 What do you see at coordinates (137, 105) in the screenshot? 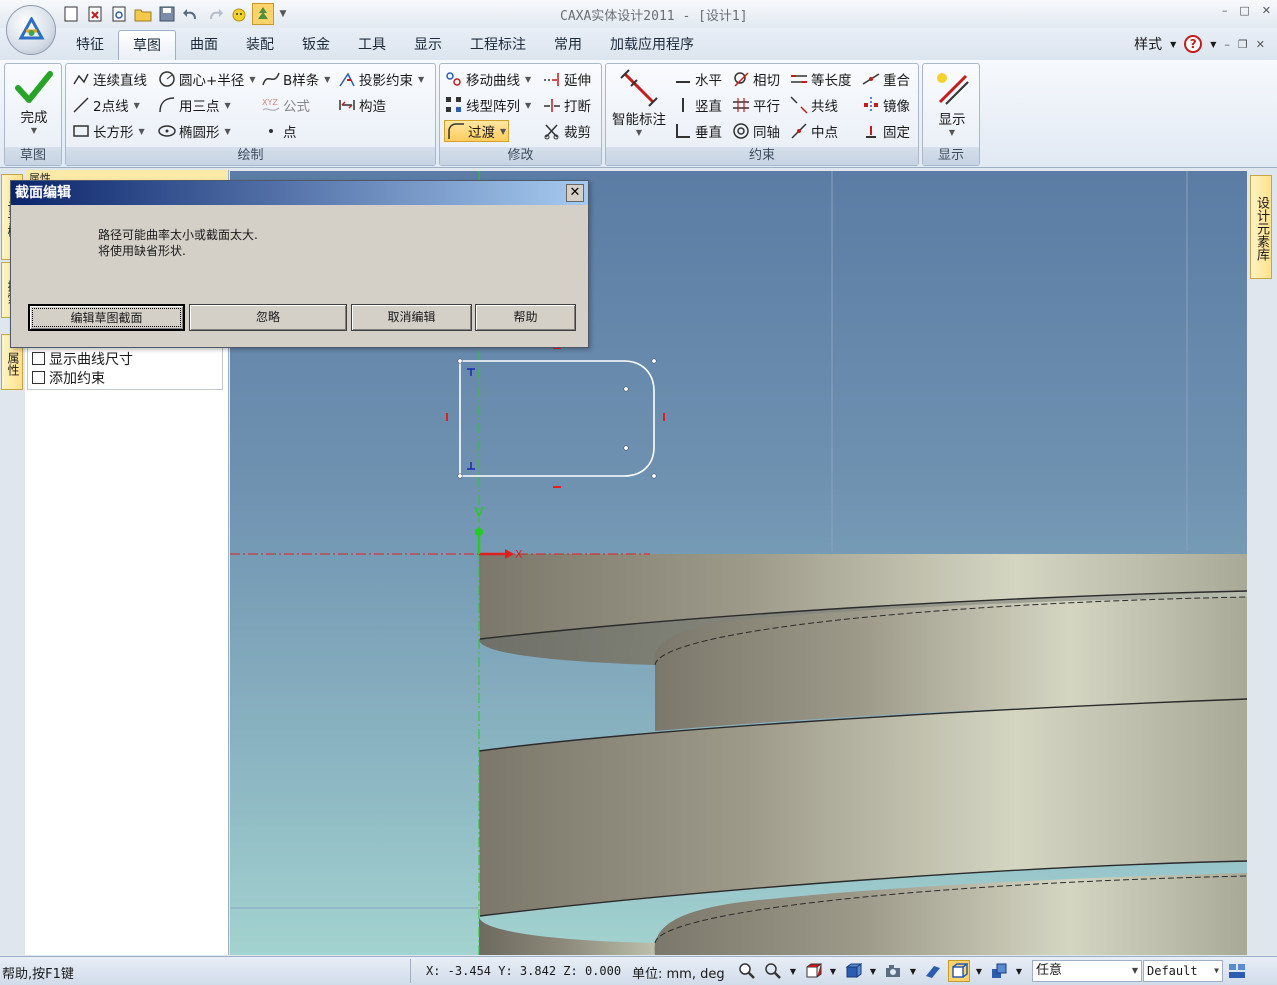
I see `line-dropdown-icon: ▼` at bounding box center [137, 105].